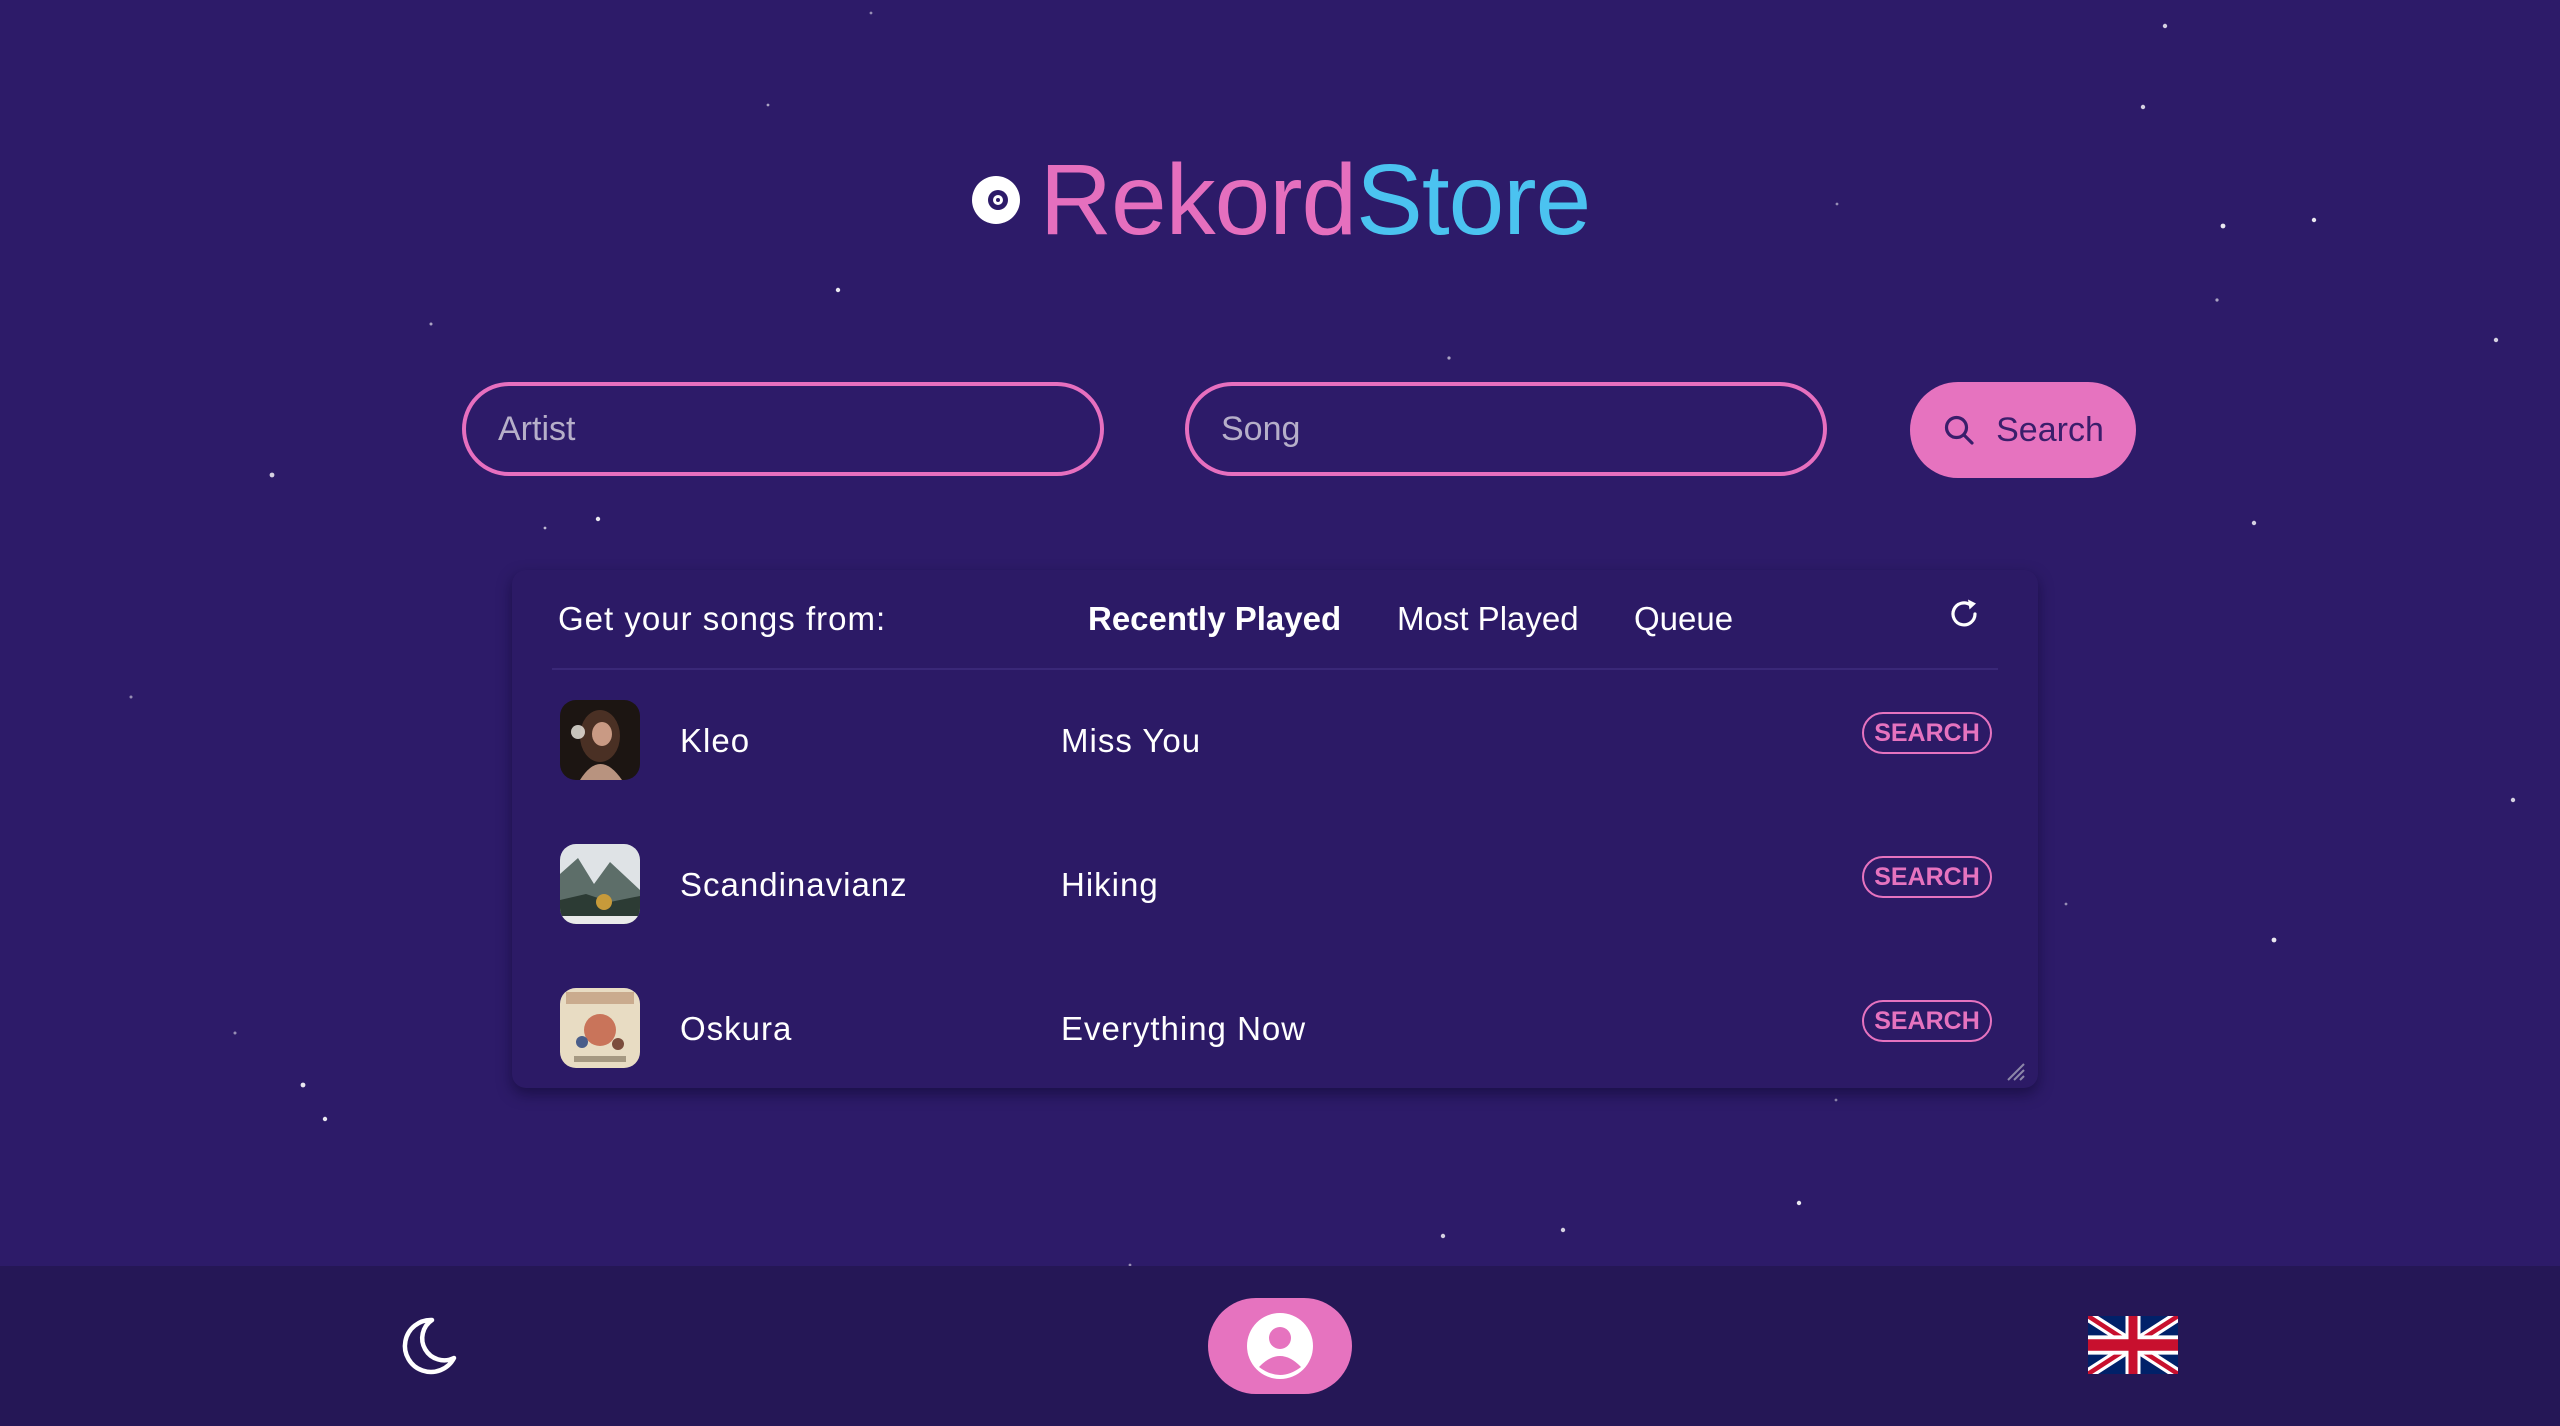  What do you see at coordinates (736, 1028) in the screenshot?
I see `track-artist: Oskura` at bounding box center [736, 1028].